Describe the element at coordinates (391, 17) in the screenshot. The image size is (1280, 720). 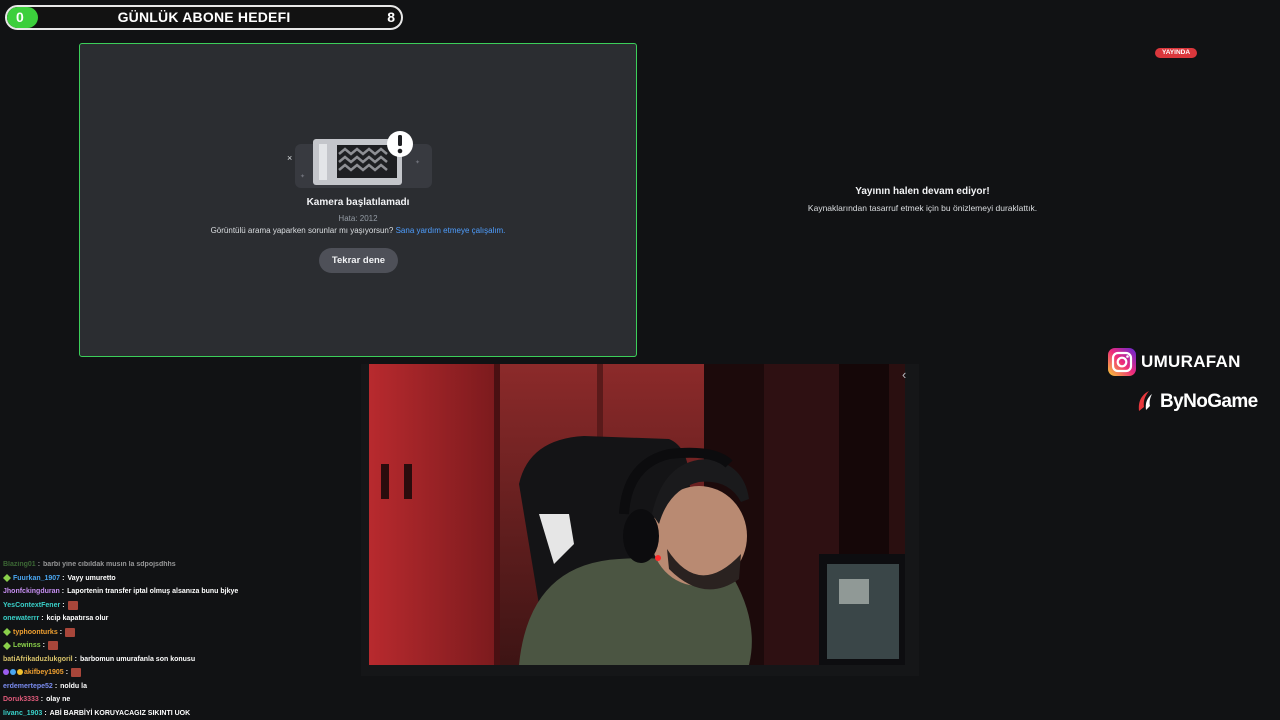
I see `goal-target-count: 8` at that location.